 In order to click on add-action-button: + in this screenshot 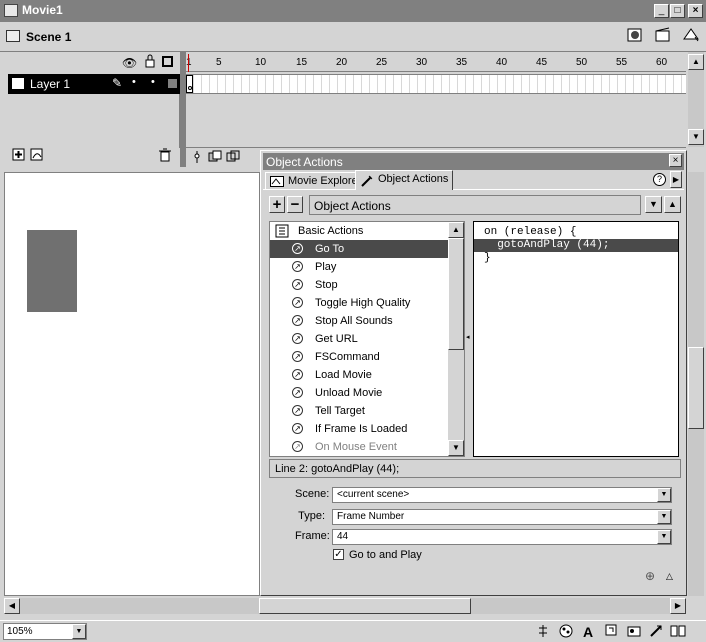, I will do `click(277, 204)`.